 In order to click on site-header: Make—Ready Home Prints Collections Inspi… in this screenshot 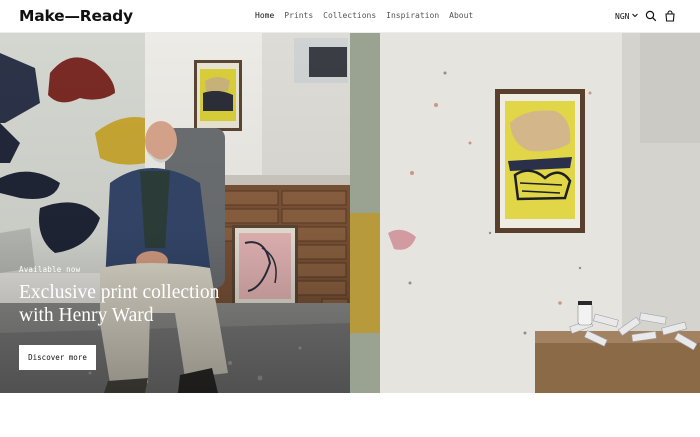, I will do `click(350, 16)`.